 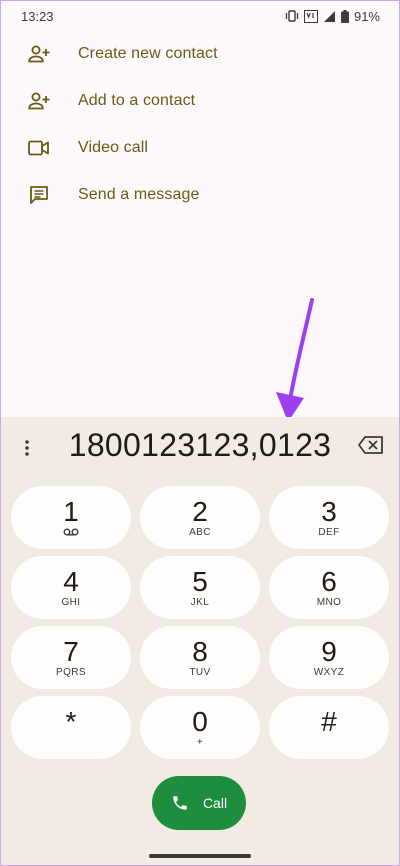 I want to click on key-letters: ABC, so click(x=200, y=532).